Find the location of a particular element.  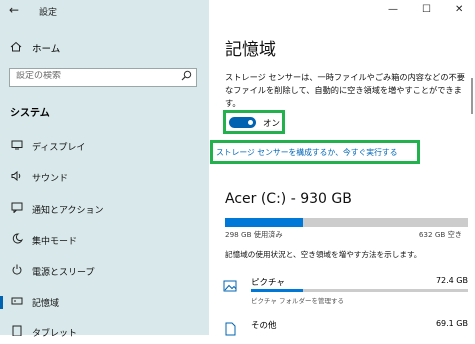

sidebar-item-label: 集中モード is located at coordinates (55, 241).